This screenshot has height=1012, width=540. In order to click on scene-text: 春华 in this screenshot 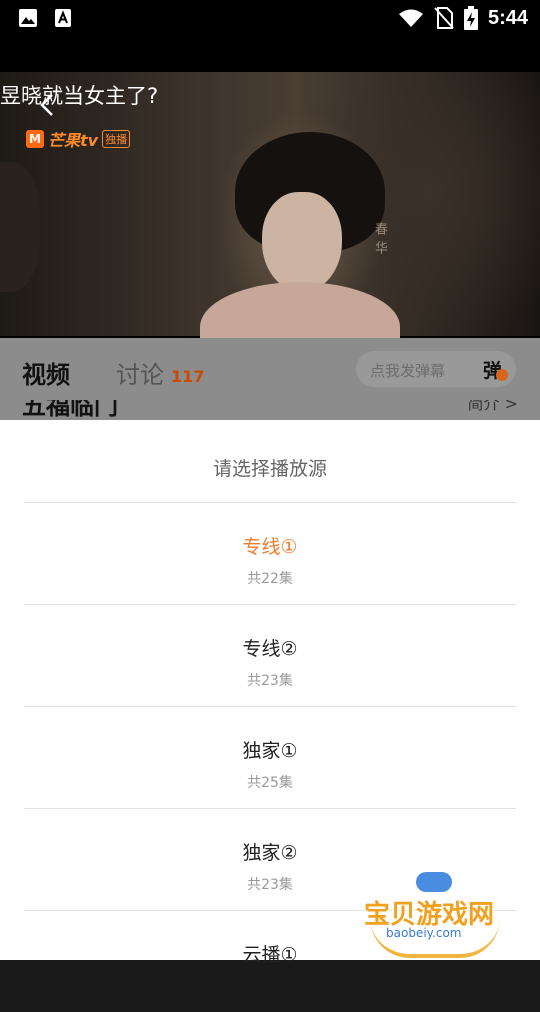, I will do `click(379, 241)`.